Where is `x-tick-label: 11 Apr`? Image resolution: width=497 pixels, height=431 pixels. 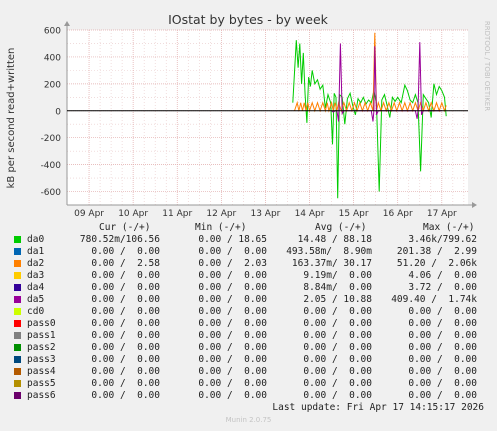 x-tick-label: 11 Apr is located at coordinates (177, 214).